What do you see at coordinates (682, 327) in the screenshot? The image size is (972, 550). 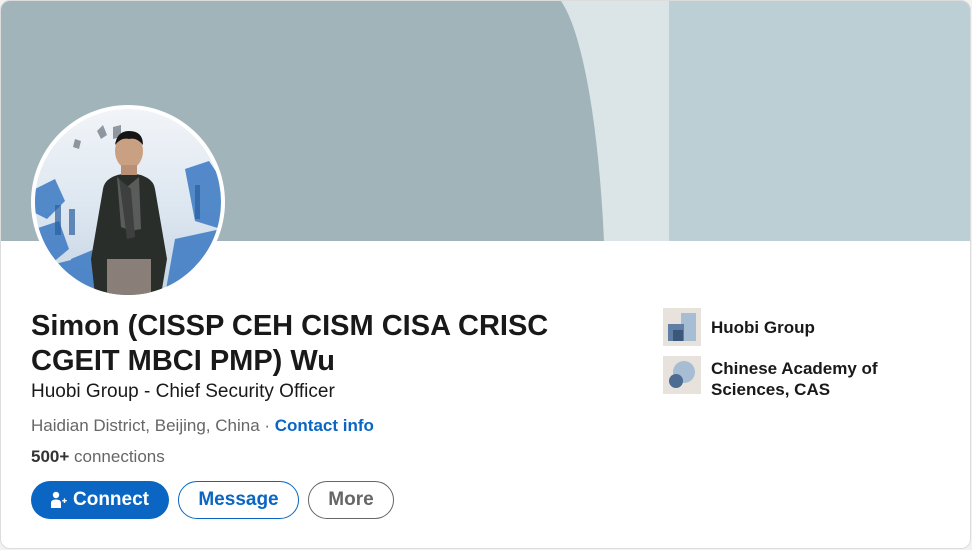 I see `company-logo-icon` at bounding box center [682, 327].